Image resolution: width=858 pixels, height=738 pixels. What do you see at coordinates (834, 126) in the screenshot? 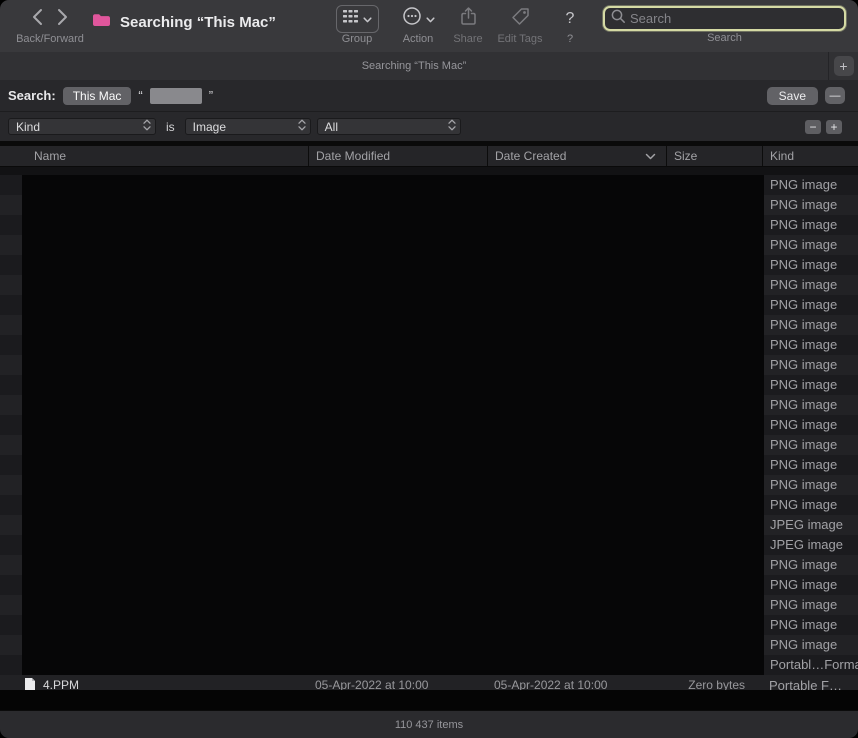
I see `add-criterion-button: +` at bounding box center [834, 126].